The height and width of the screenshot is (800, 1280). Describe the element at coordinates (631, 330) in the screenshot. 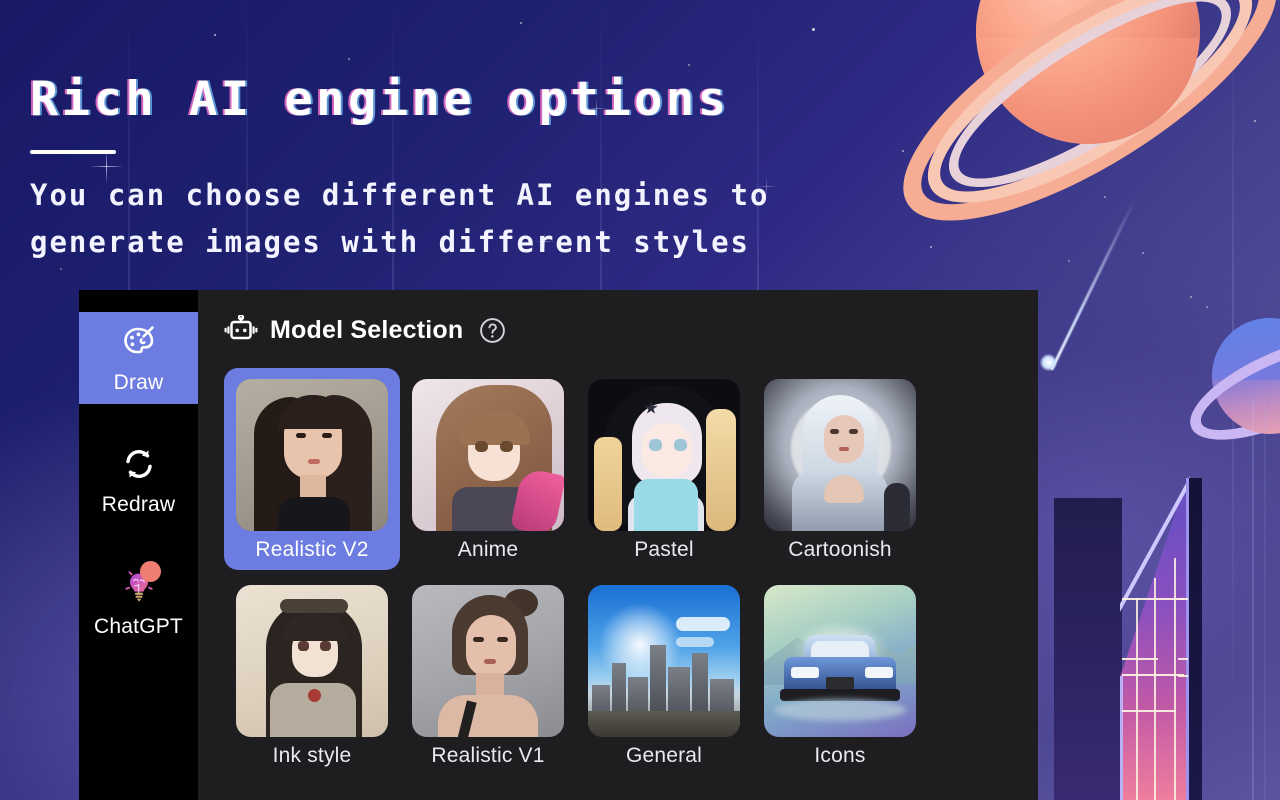

I see `panel-header: Model Selection` at that location.